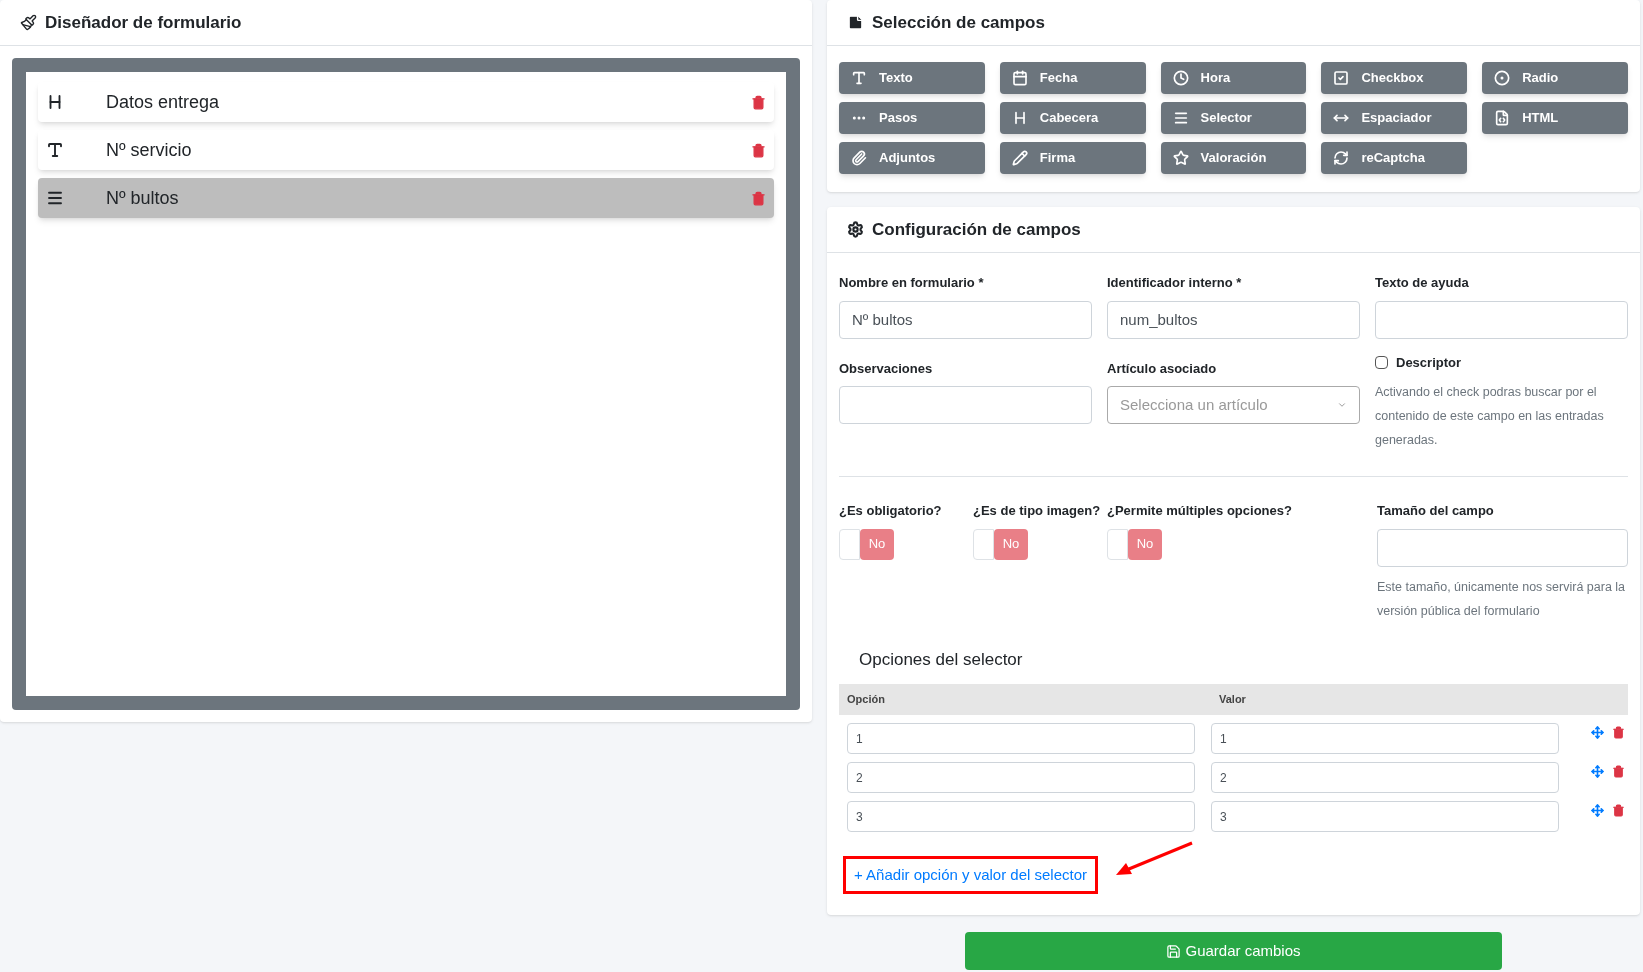 This screenshot has width=1643, height=972. Describe the element at coordinates (971, 874) in the screenshot. I see `add-option-link: + Añadir opción y valor del selector` at that location.